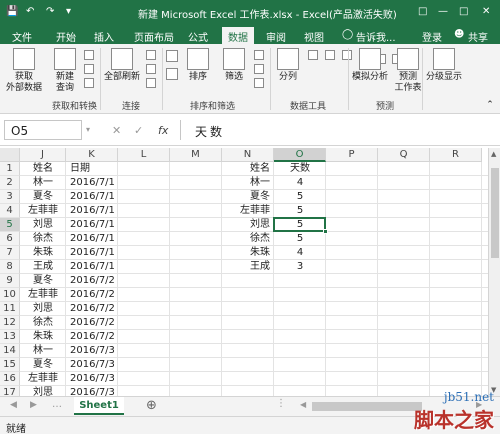  I want to click on cell-j1: 姓名, so click(43, 169).